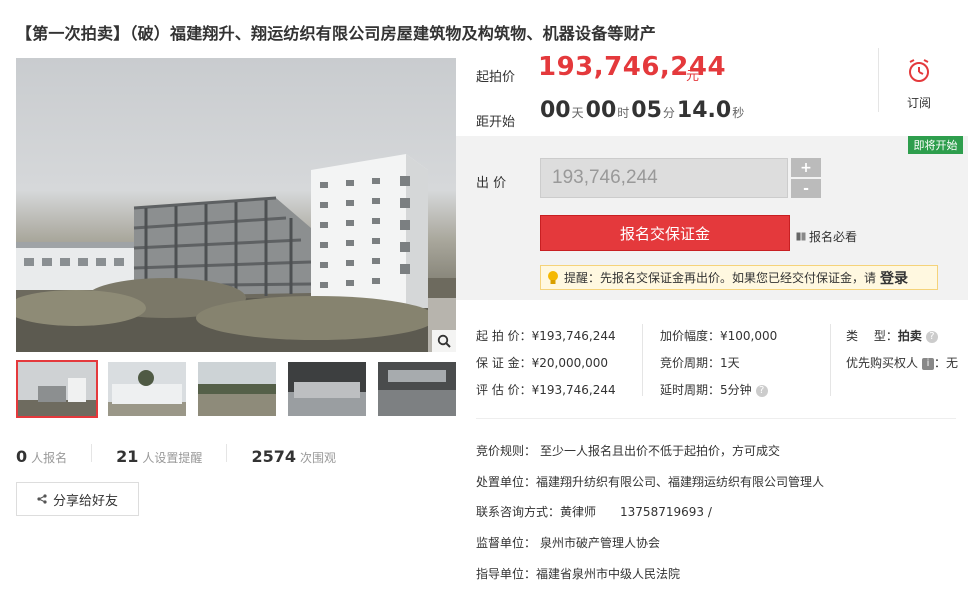 The width and height of the screenshot is (968, 592). Describe the element at coordinates (273, 456) in the screenshot. I see `view-count: 2574` at that location.